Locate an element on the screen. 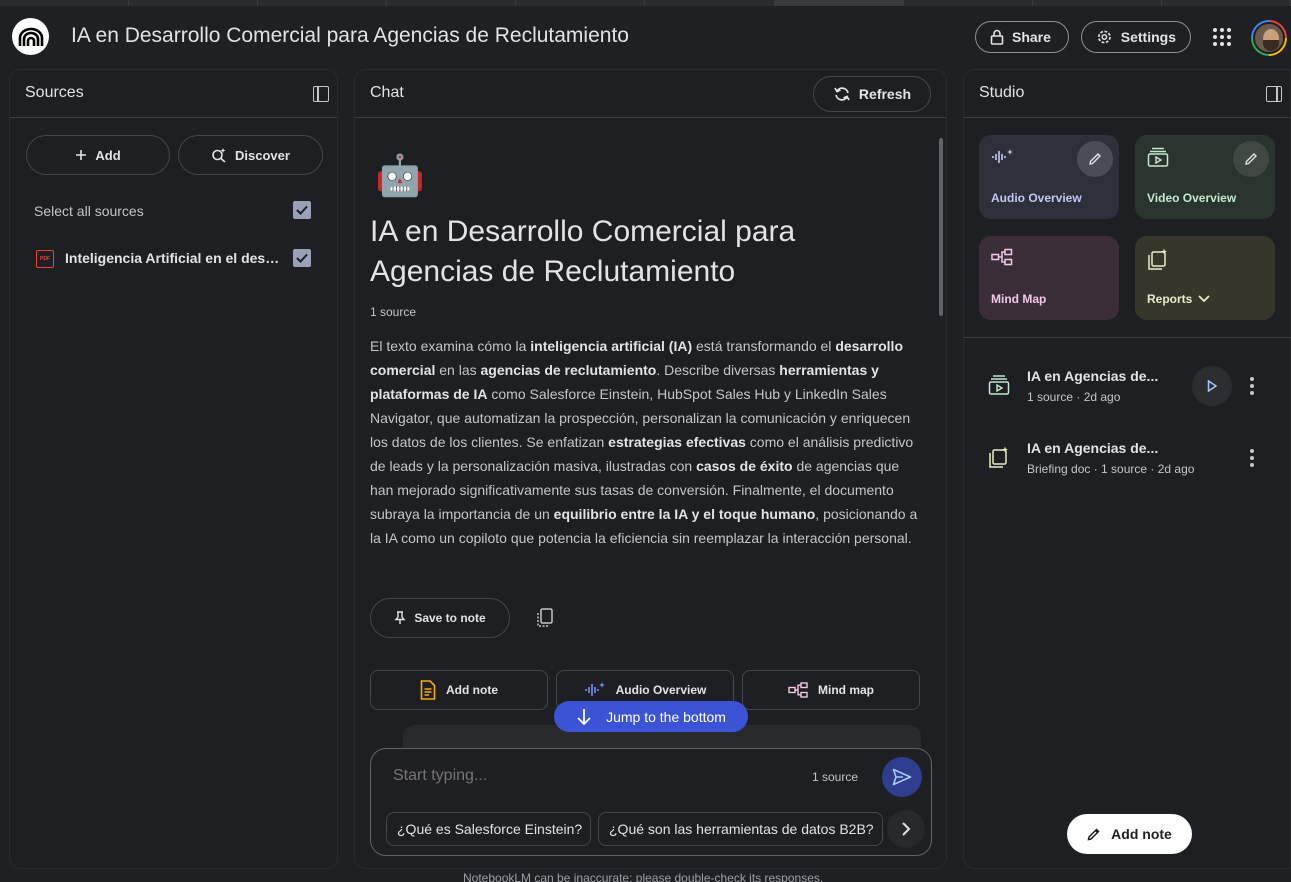 Image resolution: width=1291 pixels, height=882 pixels. share-button: Share is located at coordinates (1022, 37).